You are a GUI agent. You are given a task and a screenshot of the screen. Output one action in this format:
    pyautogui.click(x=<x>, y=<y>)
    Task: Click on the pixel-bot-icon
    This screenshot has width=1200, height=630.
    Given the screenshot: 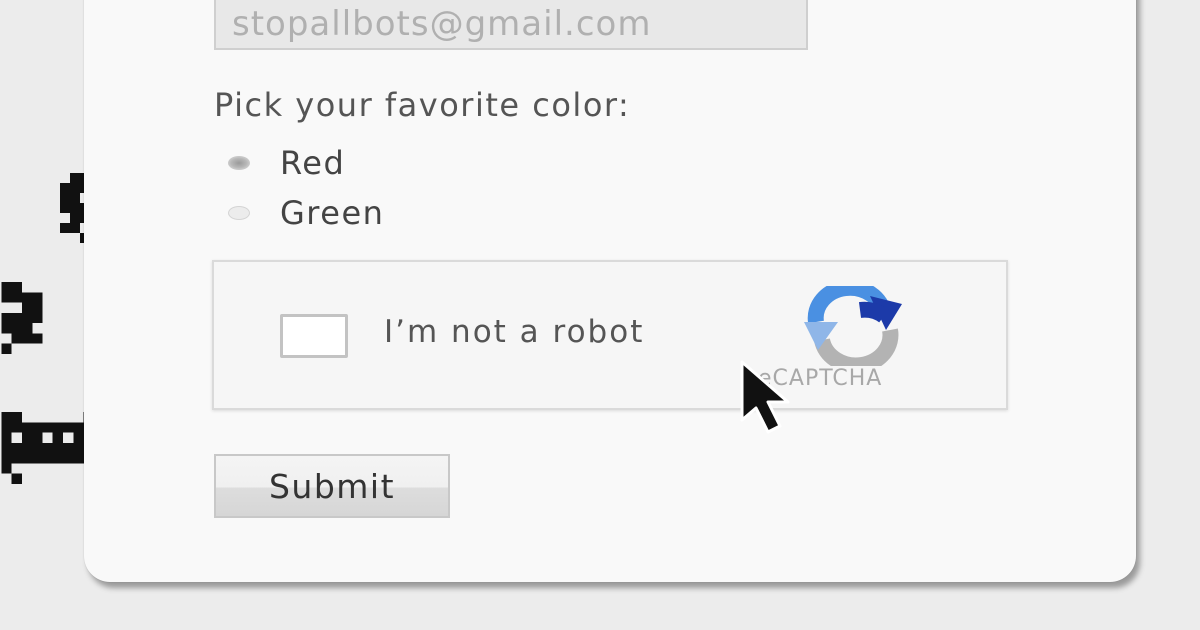 What is the action you would take?
    pyautogui.click(x=22, y=318)
    